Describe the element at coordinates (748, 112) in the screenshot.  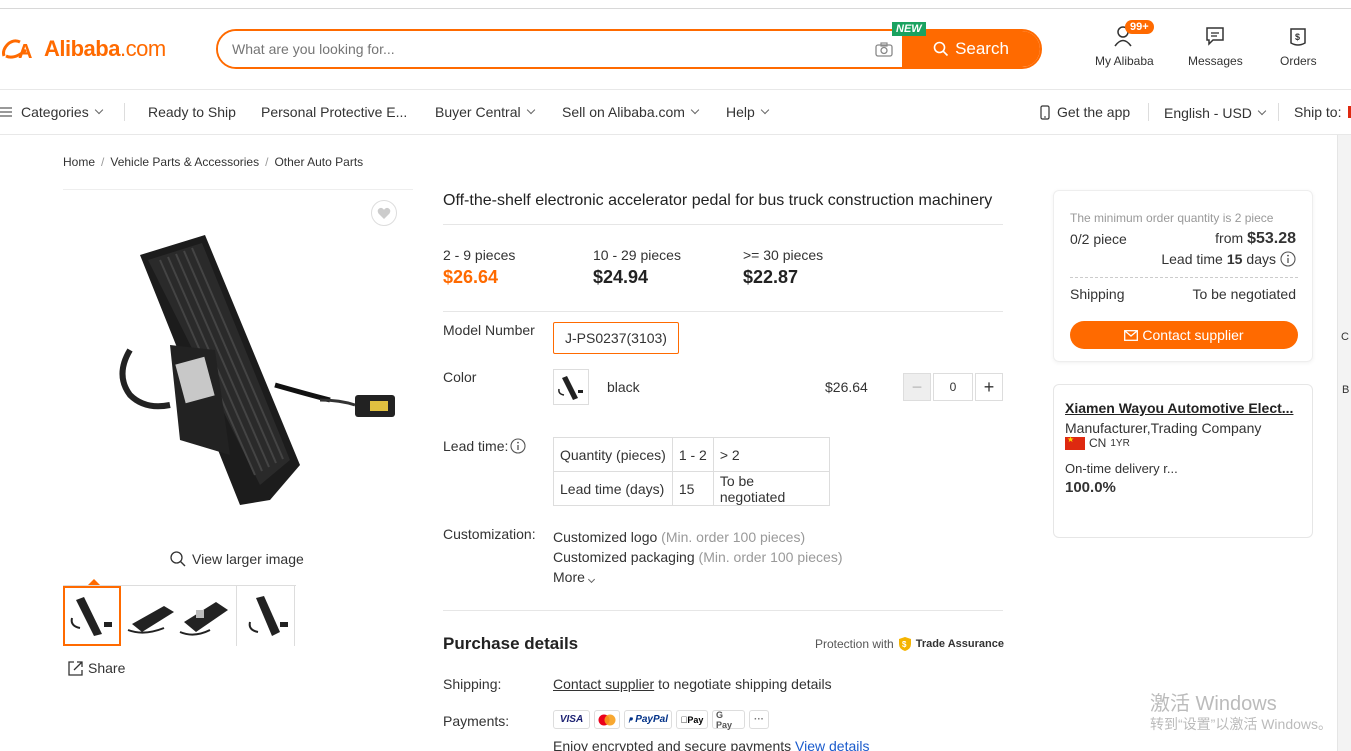
I see `help-menu: Help` at that location.